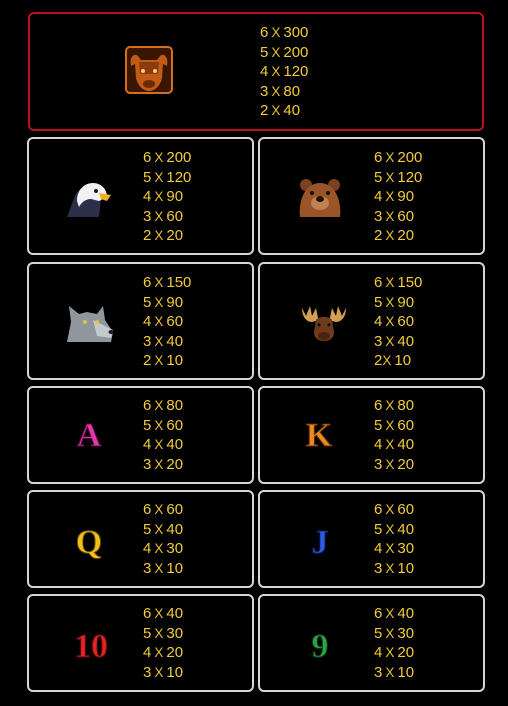 The height and width of the screenshot is (706, 508). What do you see at coordinates (89, 435) in the screenshot?
I see `letter-a-icon: A` at bounding box center [89, 435].